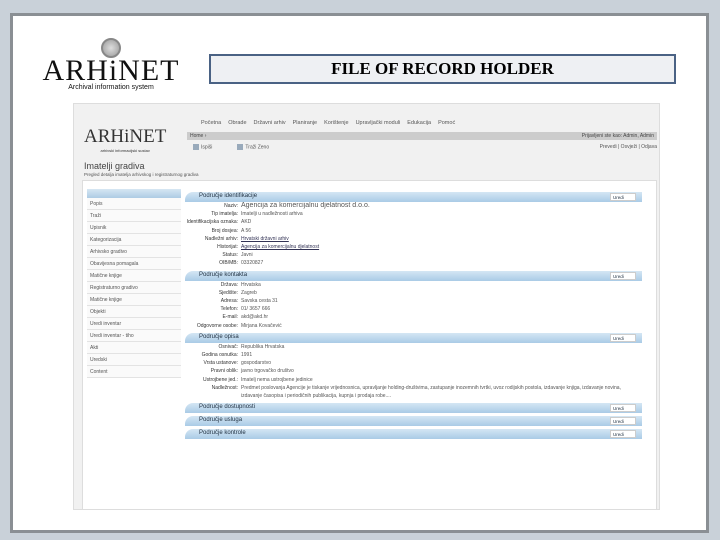 Image resolution: width=720 pixels, height=540 pixels. Describe the element at coordinates (413, 231) in the screenshot. I see `field-row: Broj dosjea: A 56` at that location.